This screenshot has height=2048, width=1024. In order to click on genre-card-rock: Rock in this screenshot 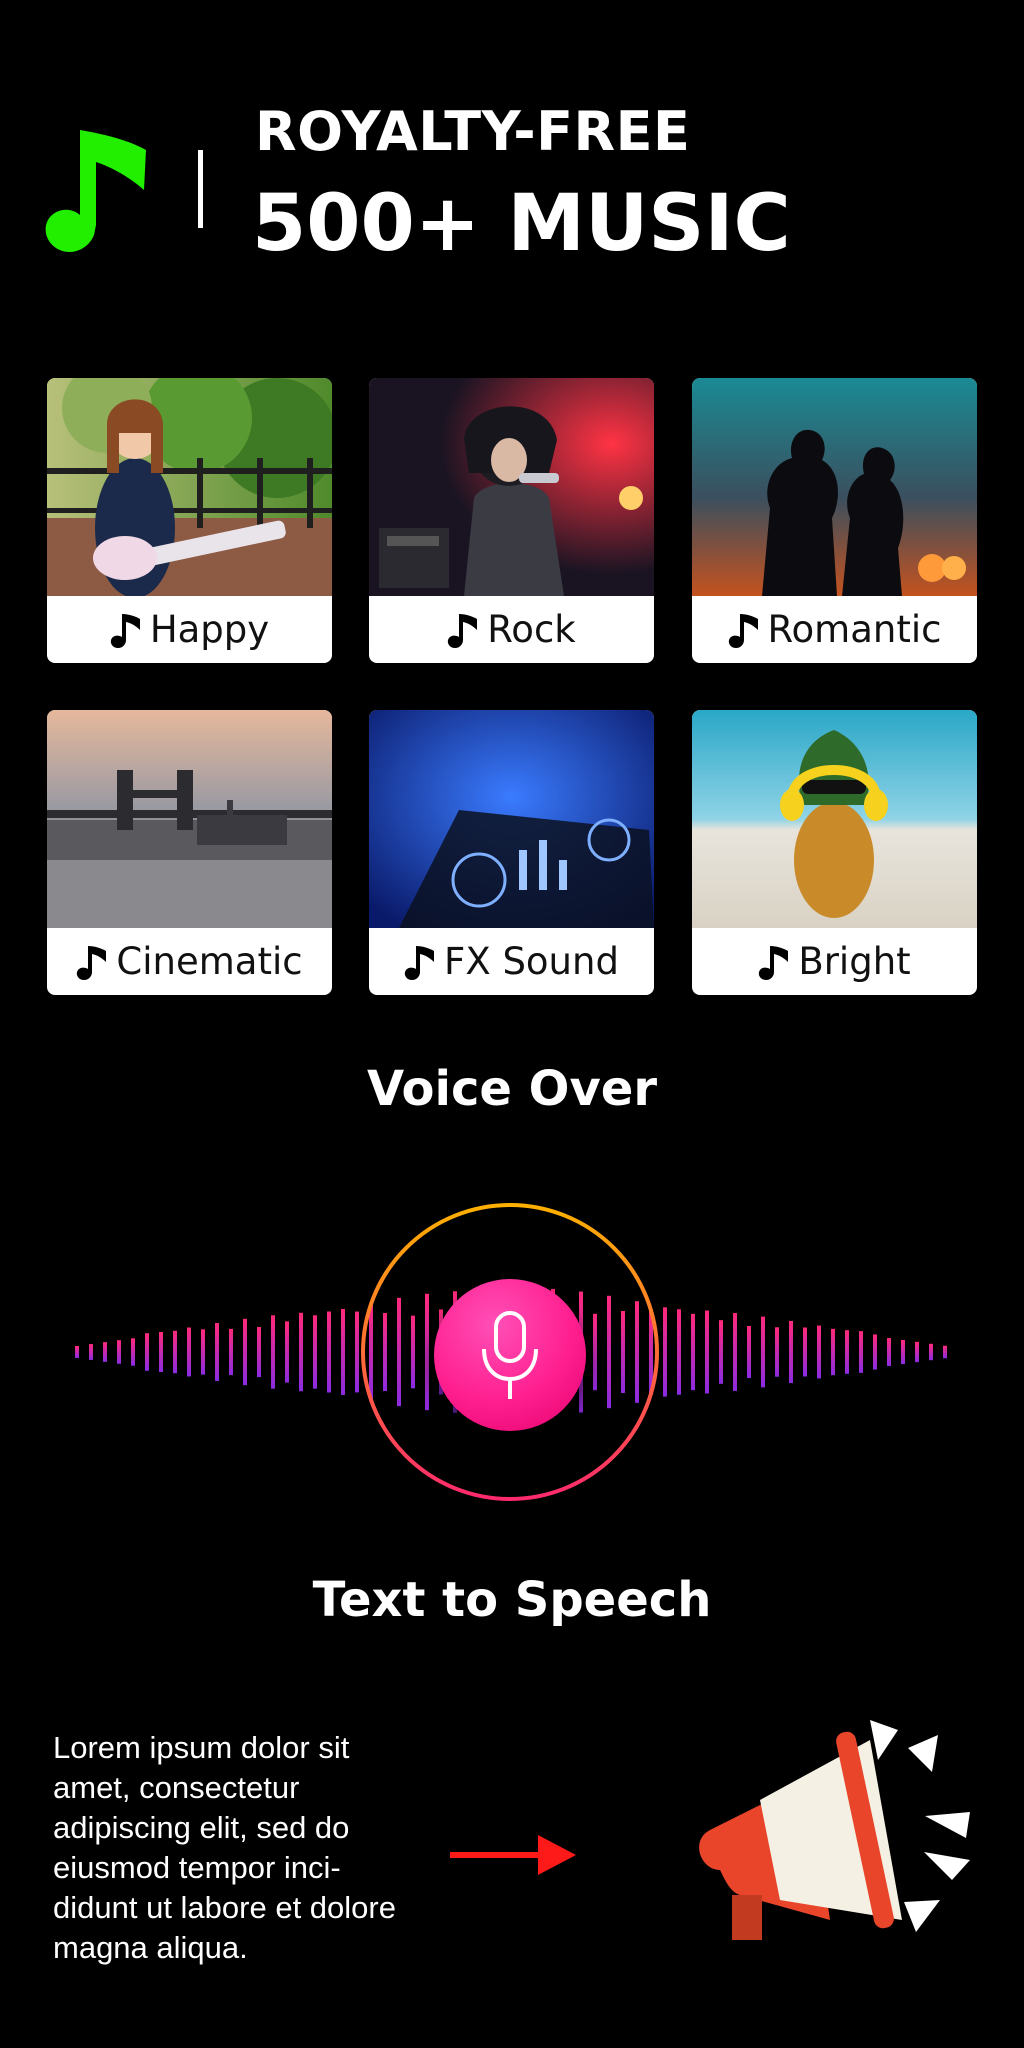, I will do `click(511, 520)`.